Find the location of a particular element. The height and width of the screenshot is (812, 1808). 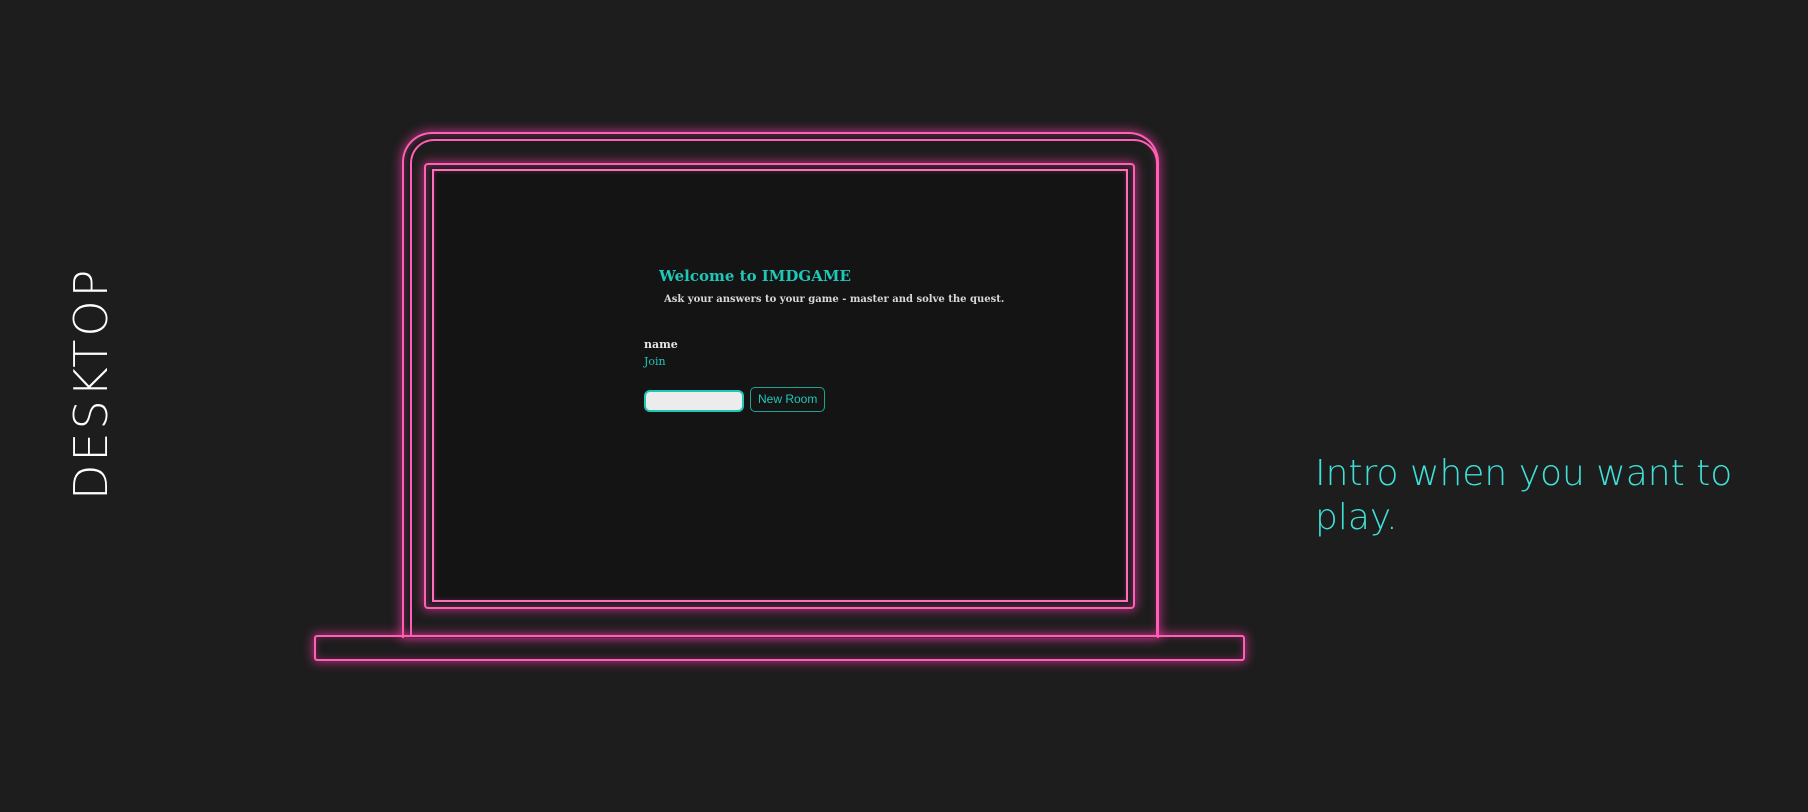

new-room-button: New Room is located at coordinates (788, 399).